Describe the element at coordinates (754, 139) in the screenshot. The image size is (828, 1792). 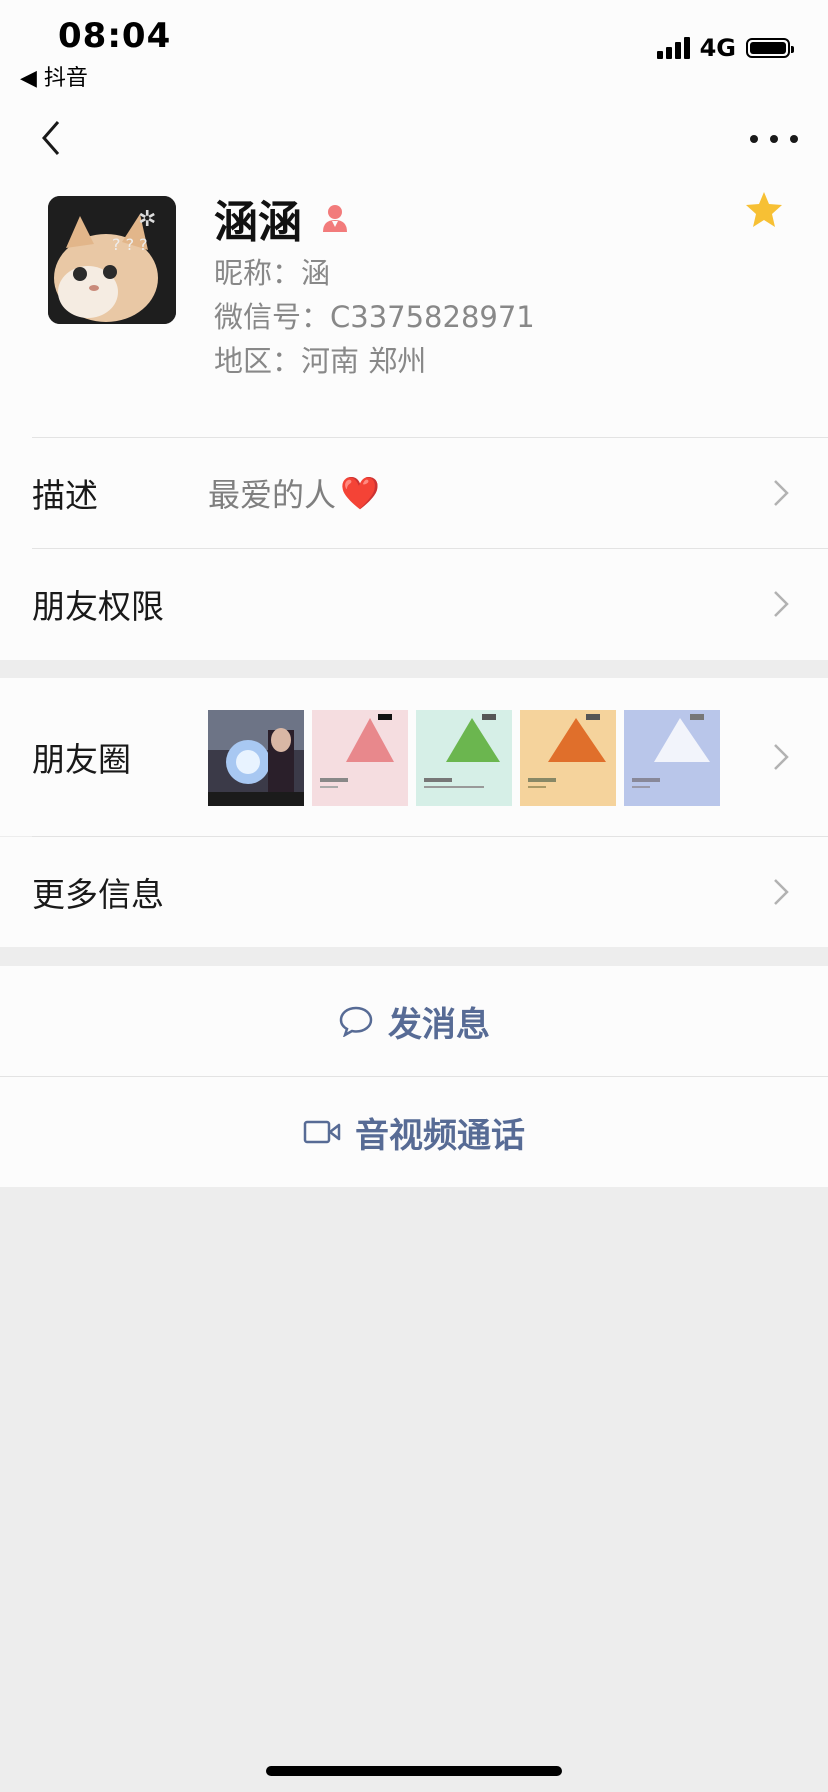
I see `more-dots-icon` at that location.